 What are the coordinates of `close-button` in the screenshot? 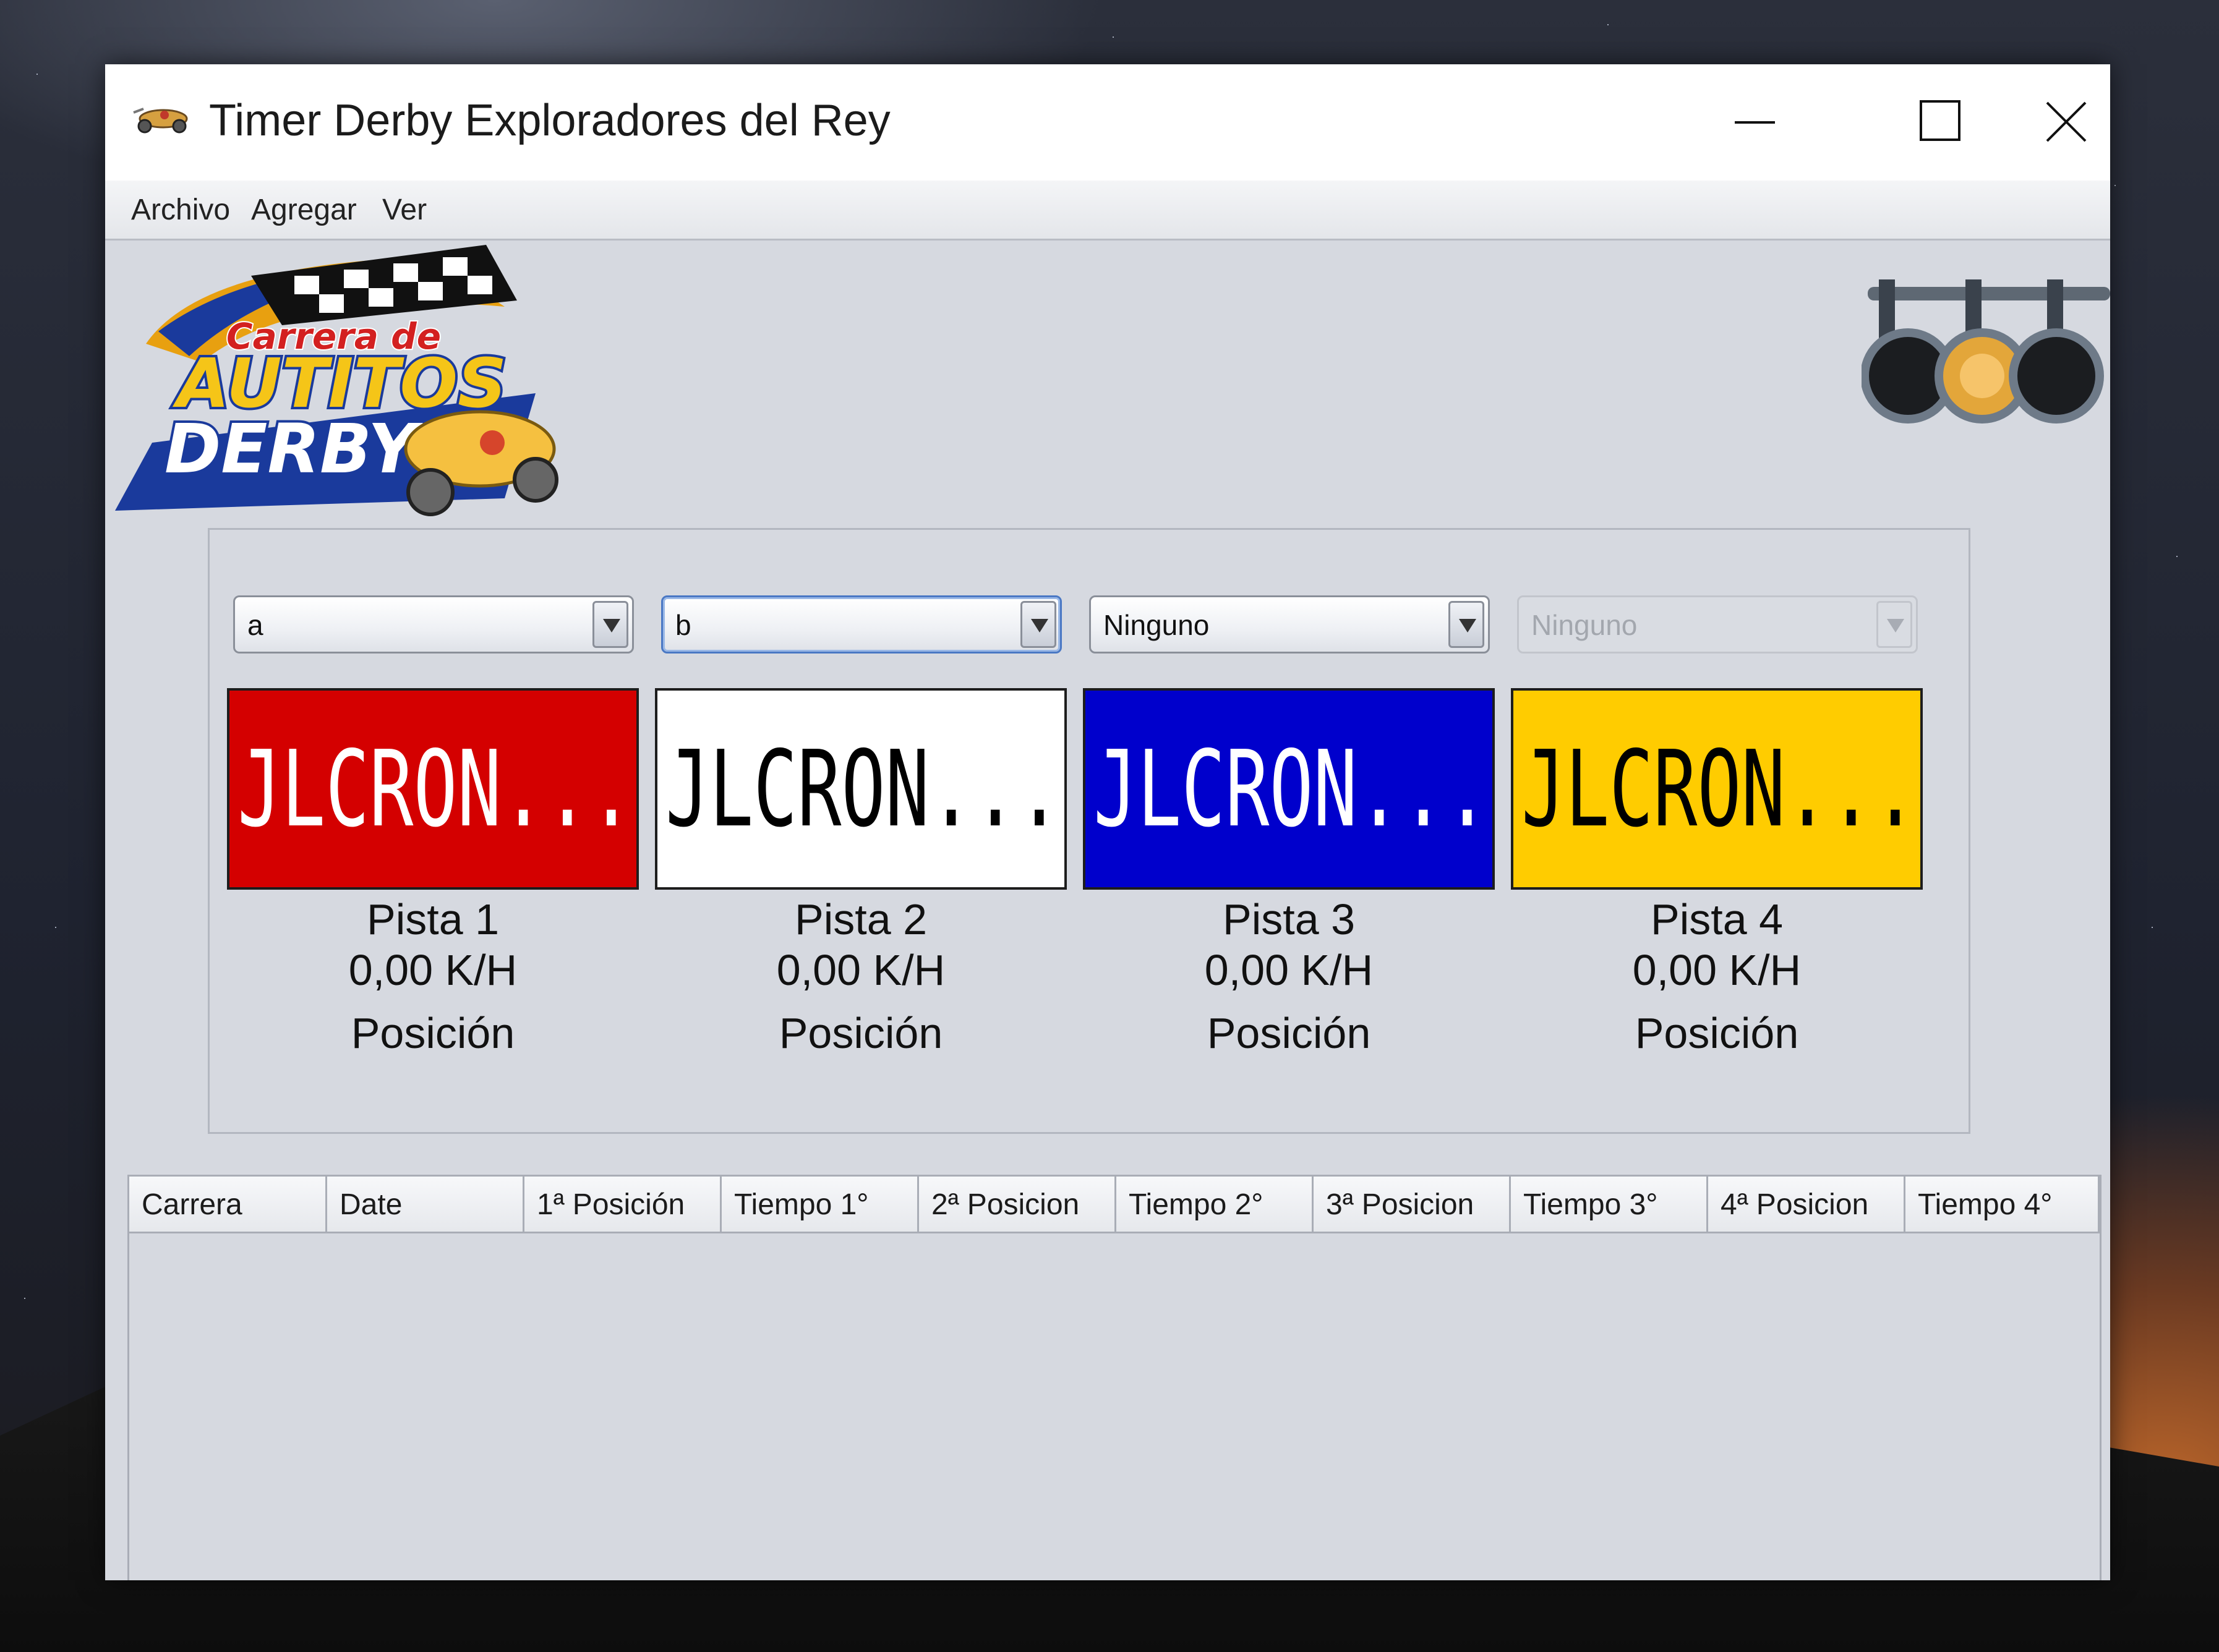 It's located at (2069, 122).